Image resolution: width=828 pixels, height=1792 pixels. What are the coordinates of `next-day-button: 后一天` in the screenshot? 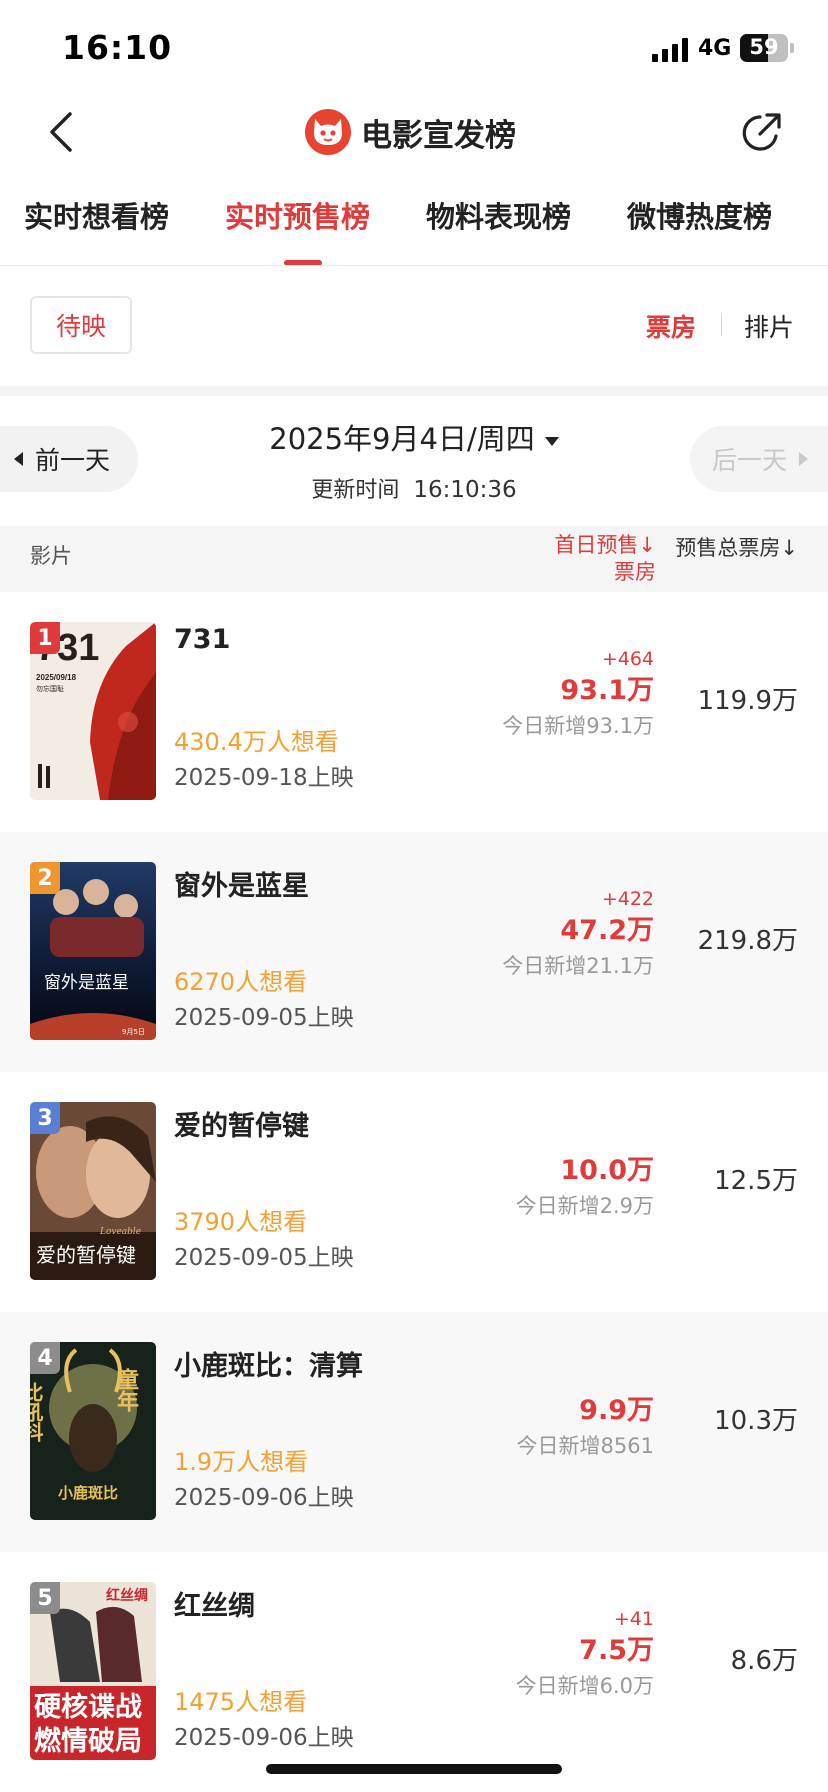 It's located at (759, 459).